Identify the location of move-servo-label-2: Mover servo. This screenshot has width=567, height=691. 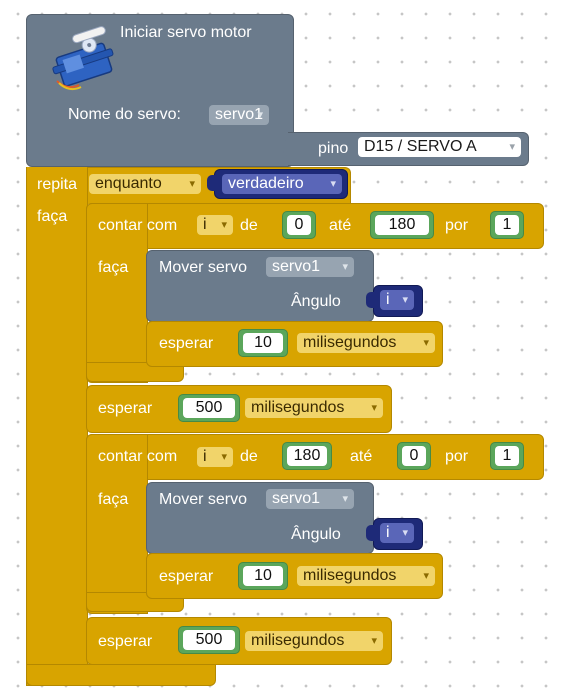
(203, 499).